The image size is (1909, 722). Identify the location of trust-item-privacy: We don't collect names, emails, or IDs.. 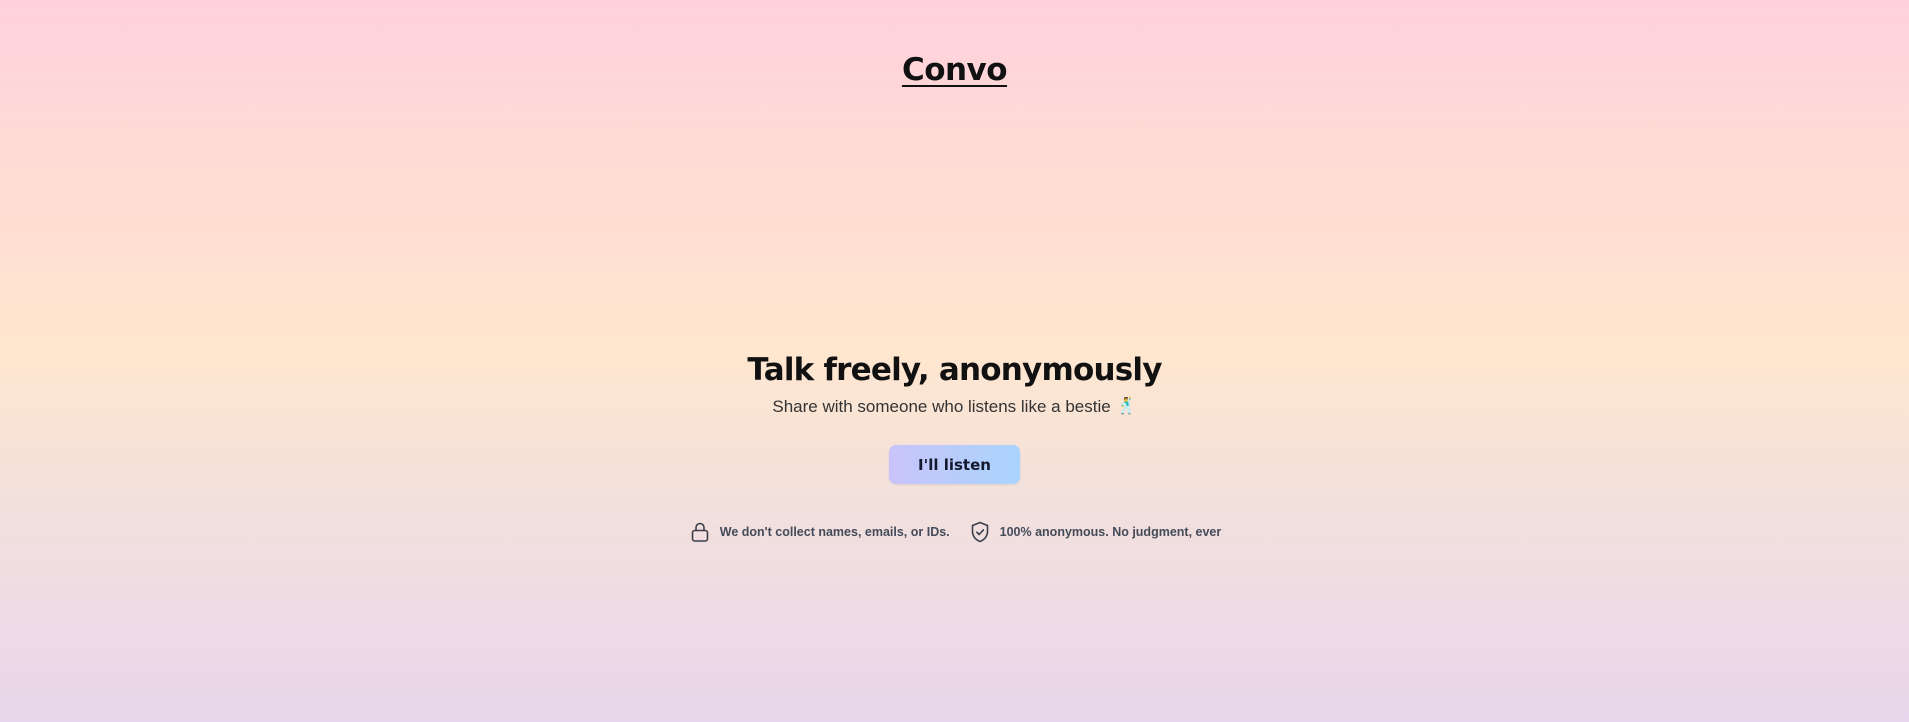
(819, 532).